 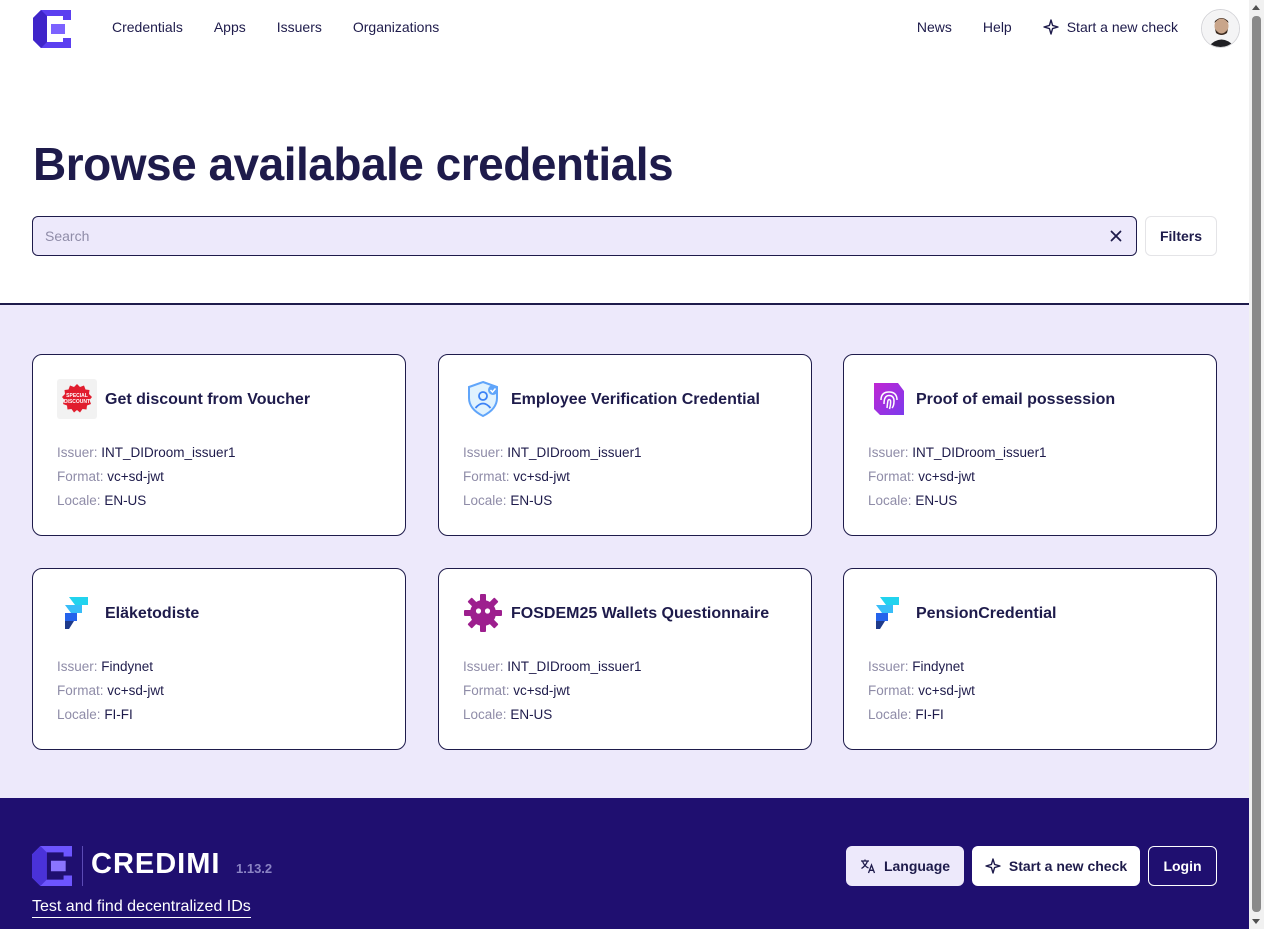 I want to click on start-new-check-button: Start a new check, so click(x=1056, y=866).